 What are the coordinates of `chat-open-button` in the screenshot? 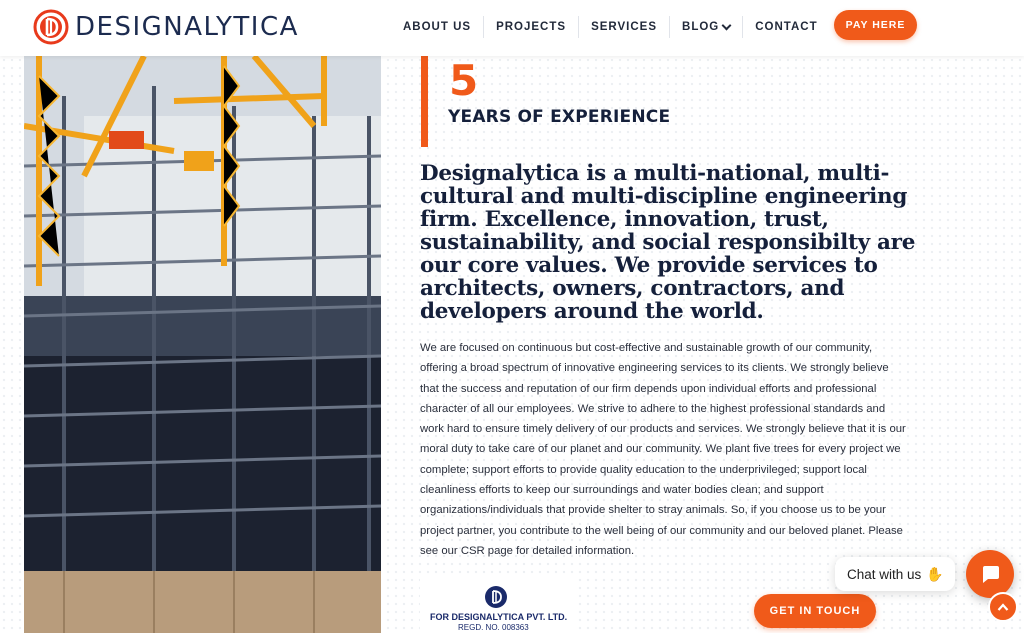 It's located at (990, 574).